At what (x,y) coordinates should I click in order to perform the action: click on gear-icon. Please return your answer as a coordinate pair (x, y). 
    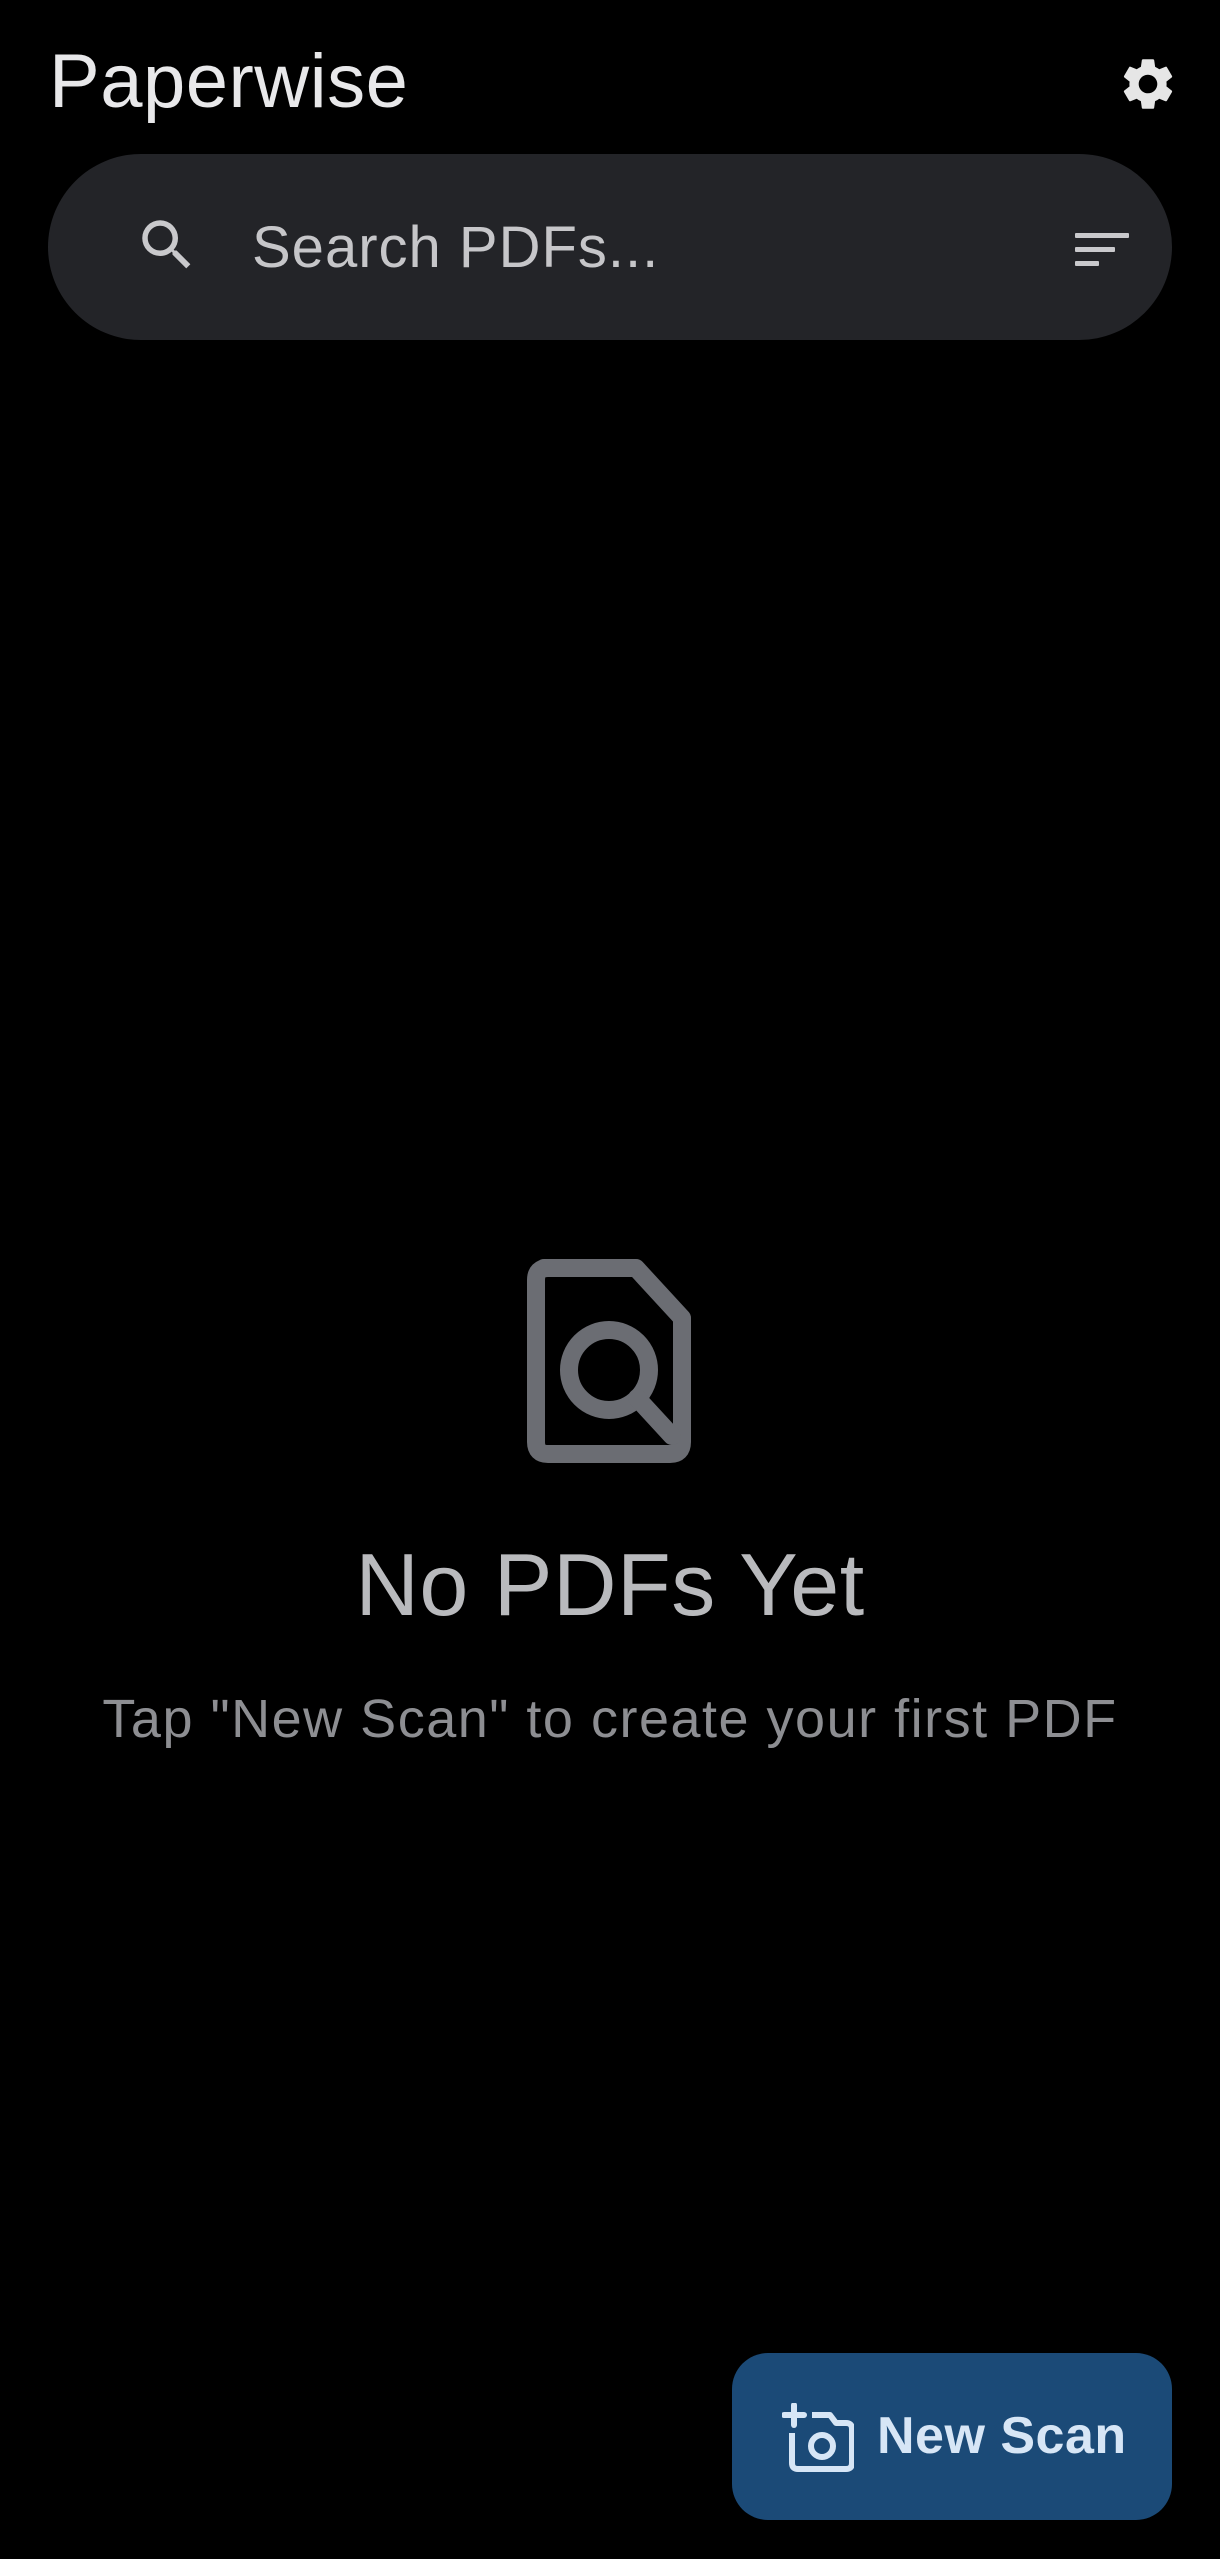
    Looking at the image, I should click on (1148, 84).